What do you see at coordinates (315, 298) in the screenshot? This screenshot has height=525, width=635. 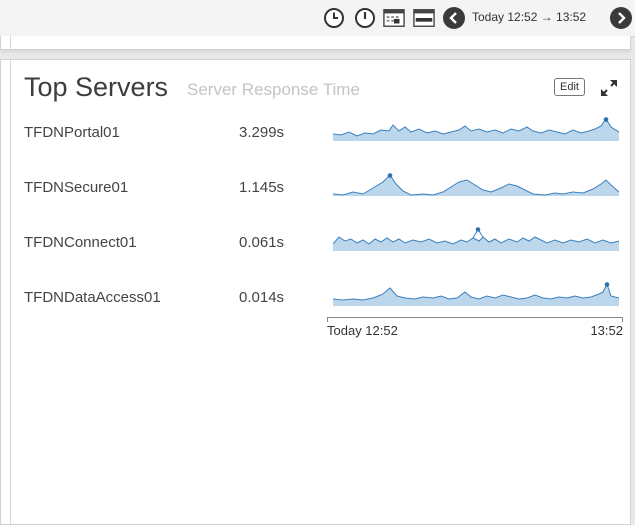 I see `server-row: TFDNDataAccess01 0.014s` at bounding box center [315, 298].